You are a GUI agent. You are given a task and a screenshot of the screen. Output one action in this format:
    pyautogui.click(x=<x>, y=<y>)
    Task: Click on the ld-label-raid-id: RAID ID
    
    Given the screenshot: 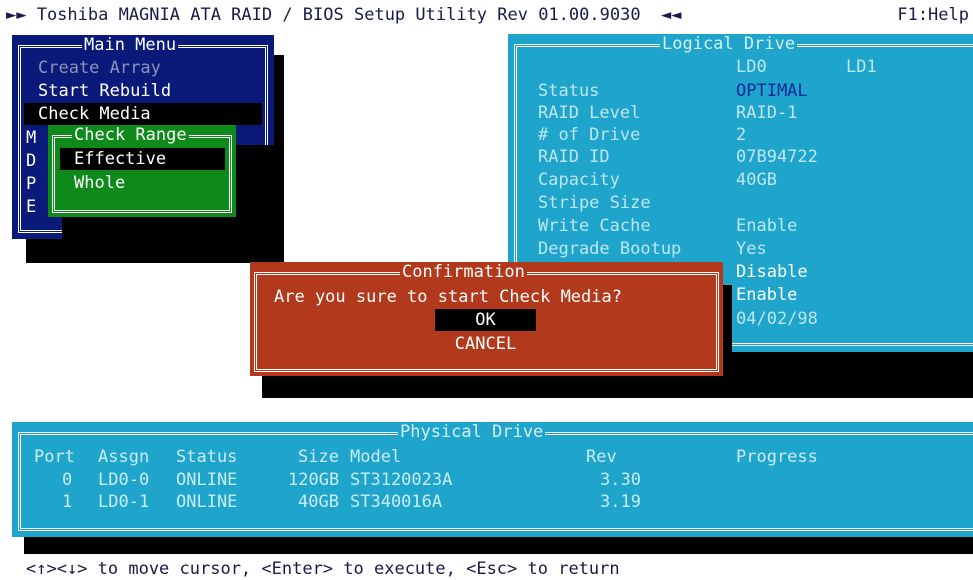 What is the action you would take?
    pyautogui.click(x=574, y=157)
    